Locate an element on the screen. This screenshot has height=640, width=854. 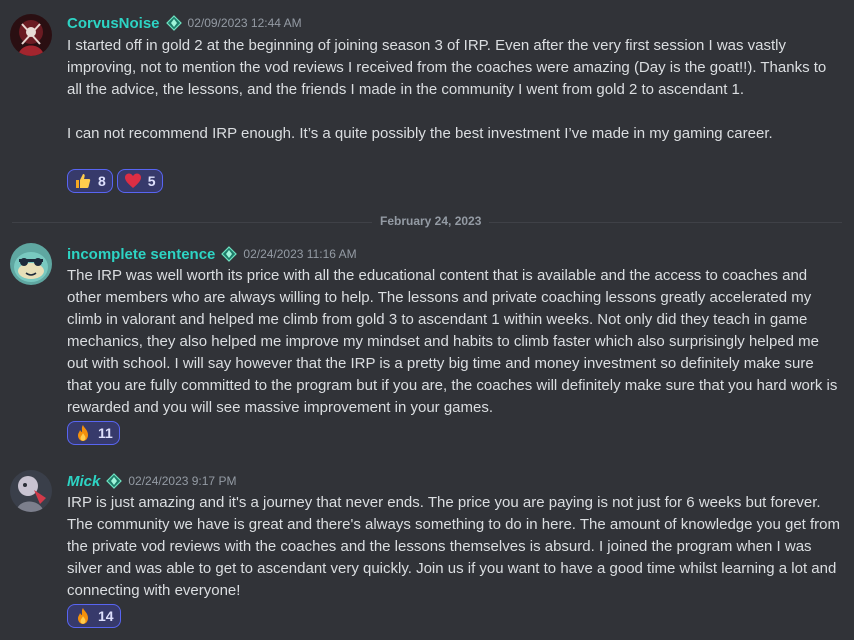
timestamp: 02/24/2023 11:16 AM is located at coordinates (300, 254).